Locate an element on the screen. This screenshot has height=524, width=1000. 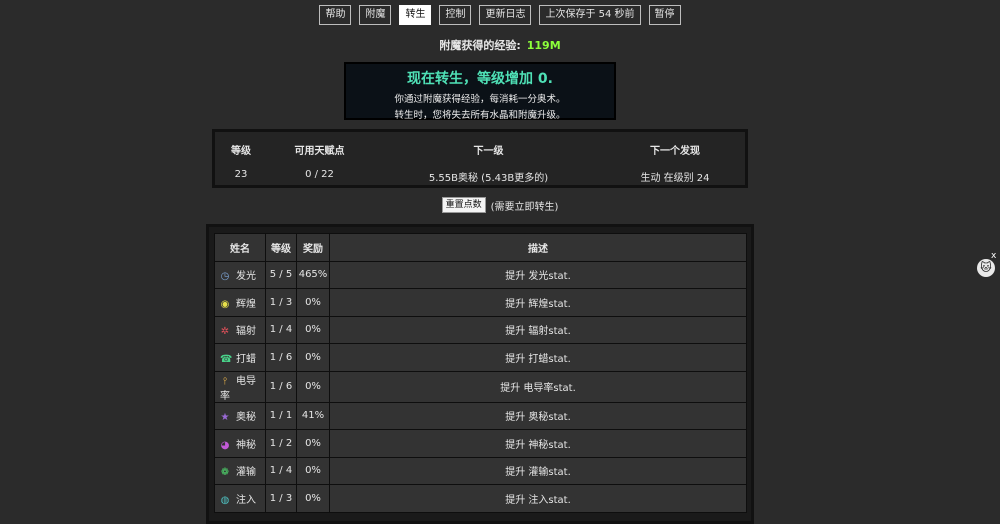
table-row: ◉ 辉煌 1 / 3 0% 提升 辉煌stat. is located at coordinates (480, 302).